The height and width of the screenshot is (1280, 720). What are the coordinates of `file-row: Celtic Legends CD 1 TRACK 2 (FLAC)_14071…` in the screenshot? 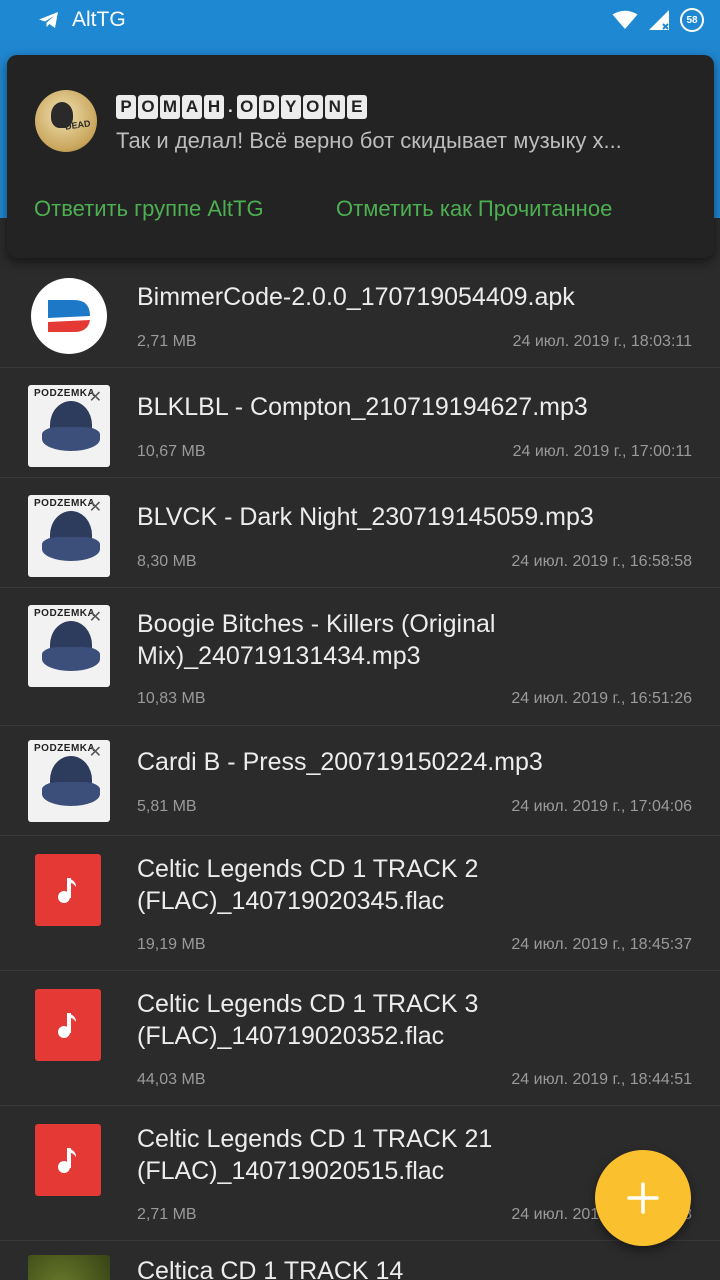 It's located at (360, 903).